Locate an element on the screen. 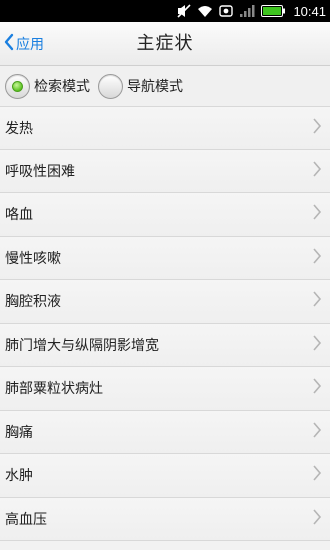  search-mode-radio: 检索模式 is located at coordinates (47, 86).